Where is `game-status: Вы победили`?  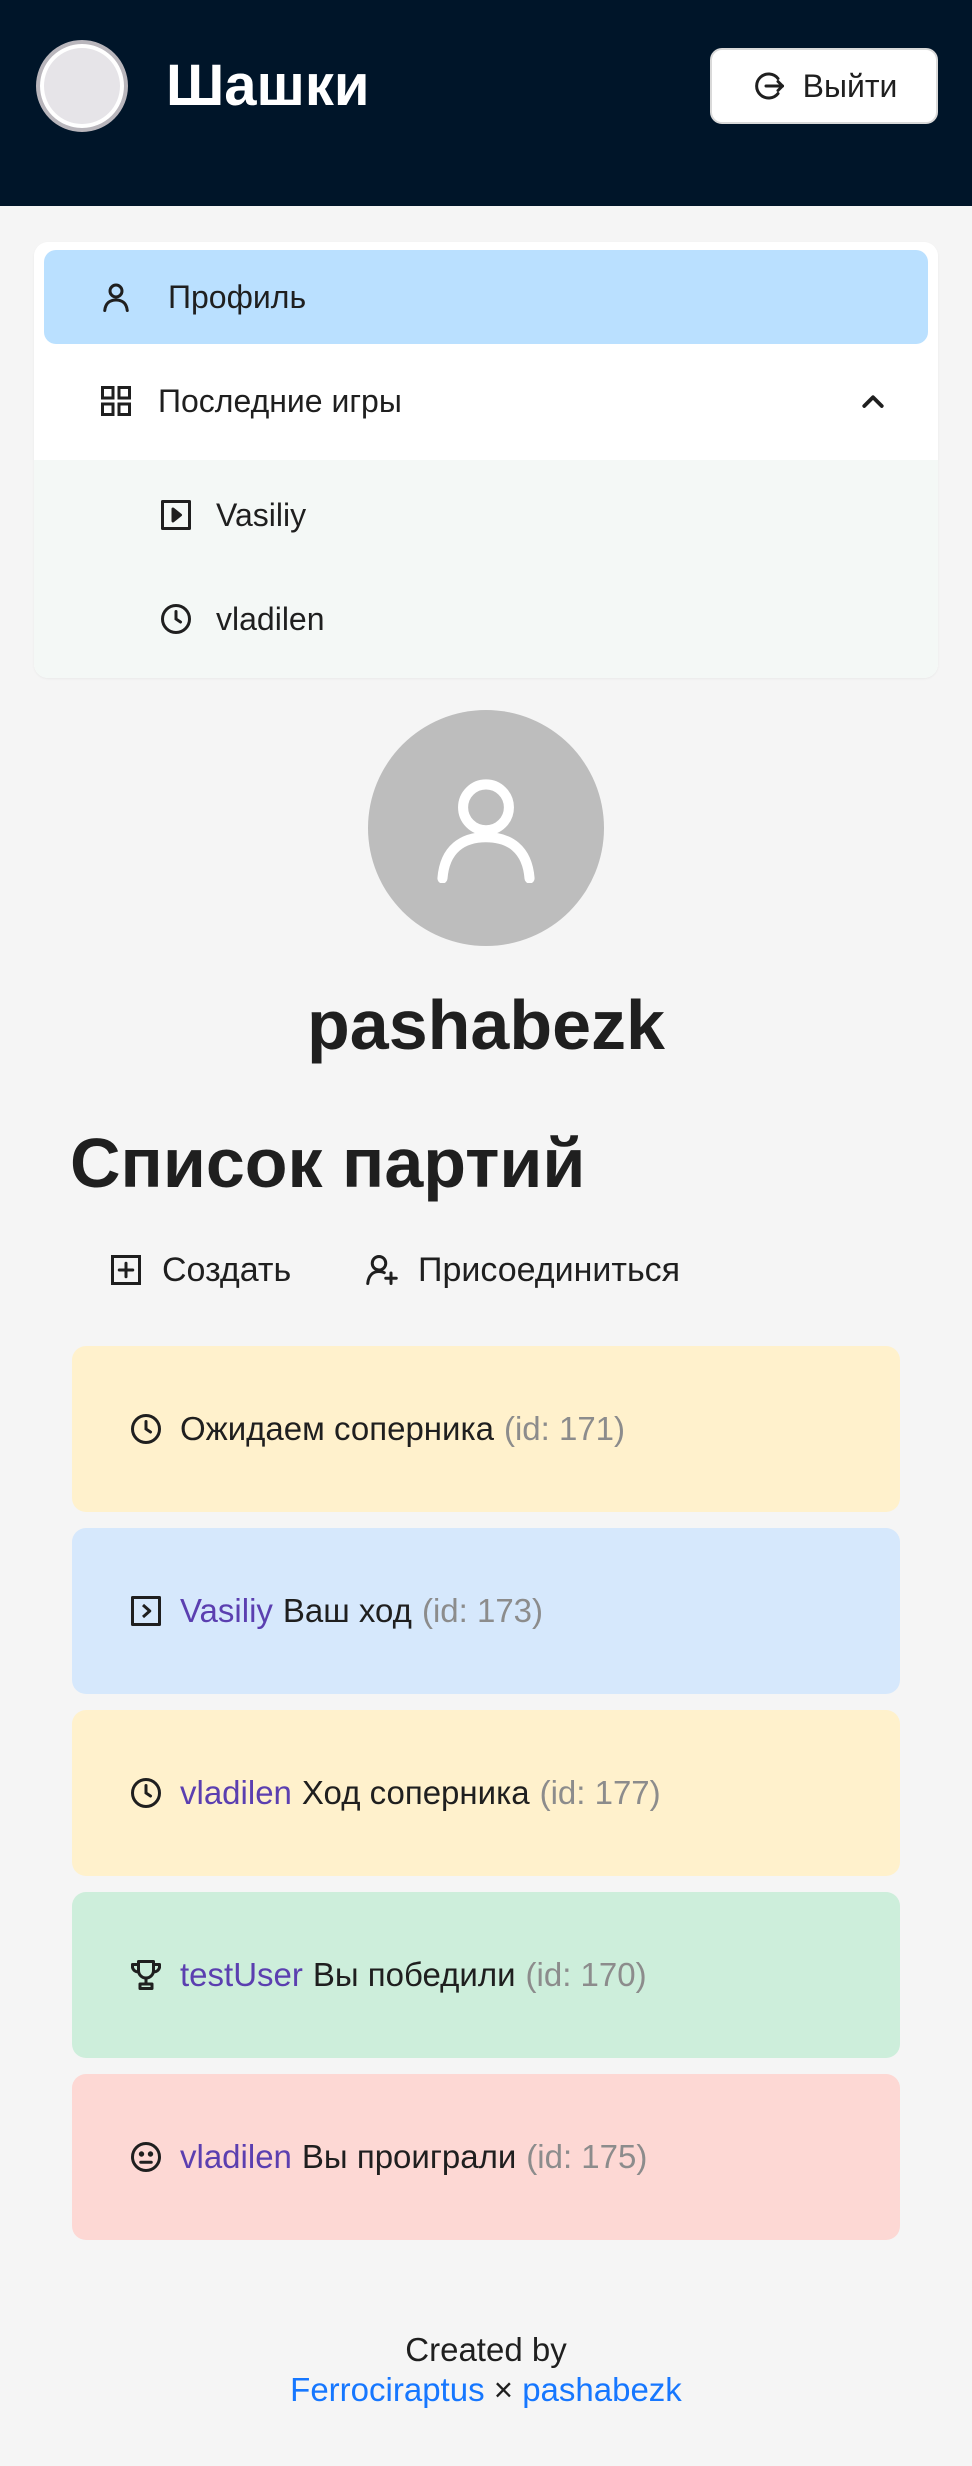 game-status: Вы победили is located at coordinates (414, 1974).